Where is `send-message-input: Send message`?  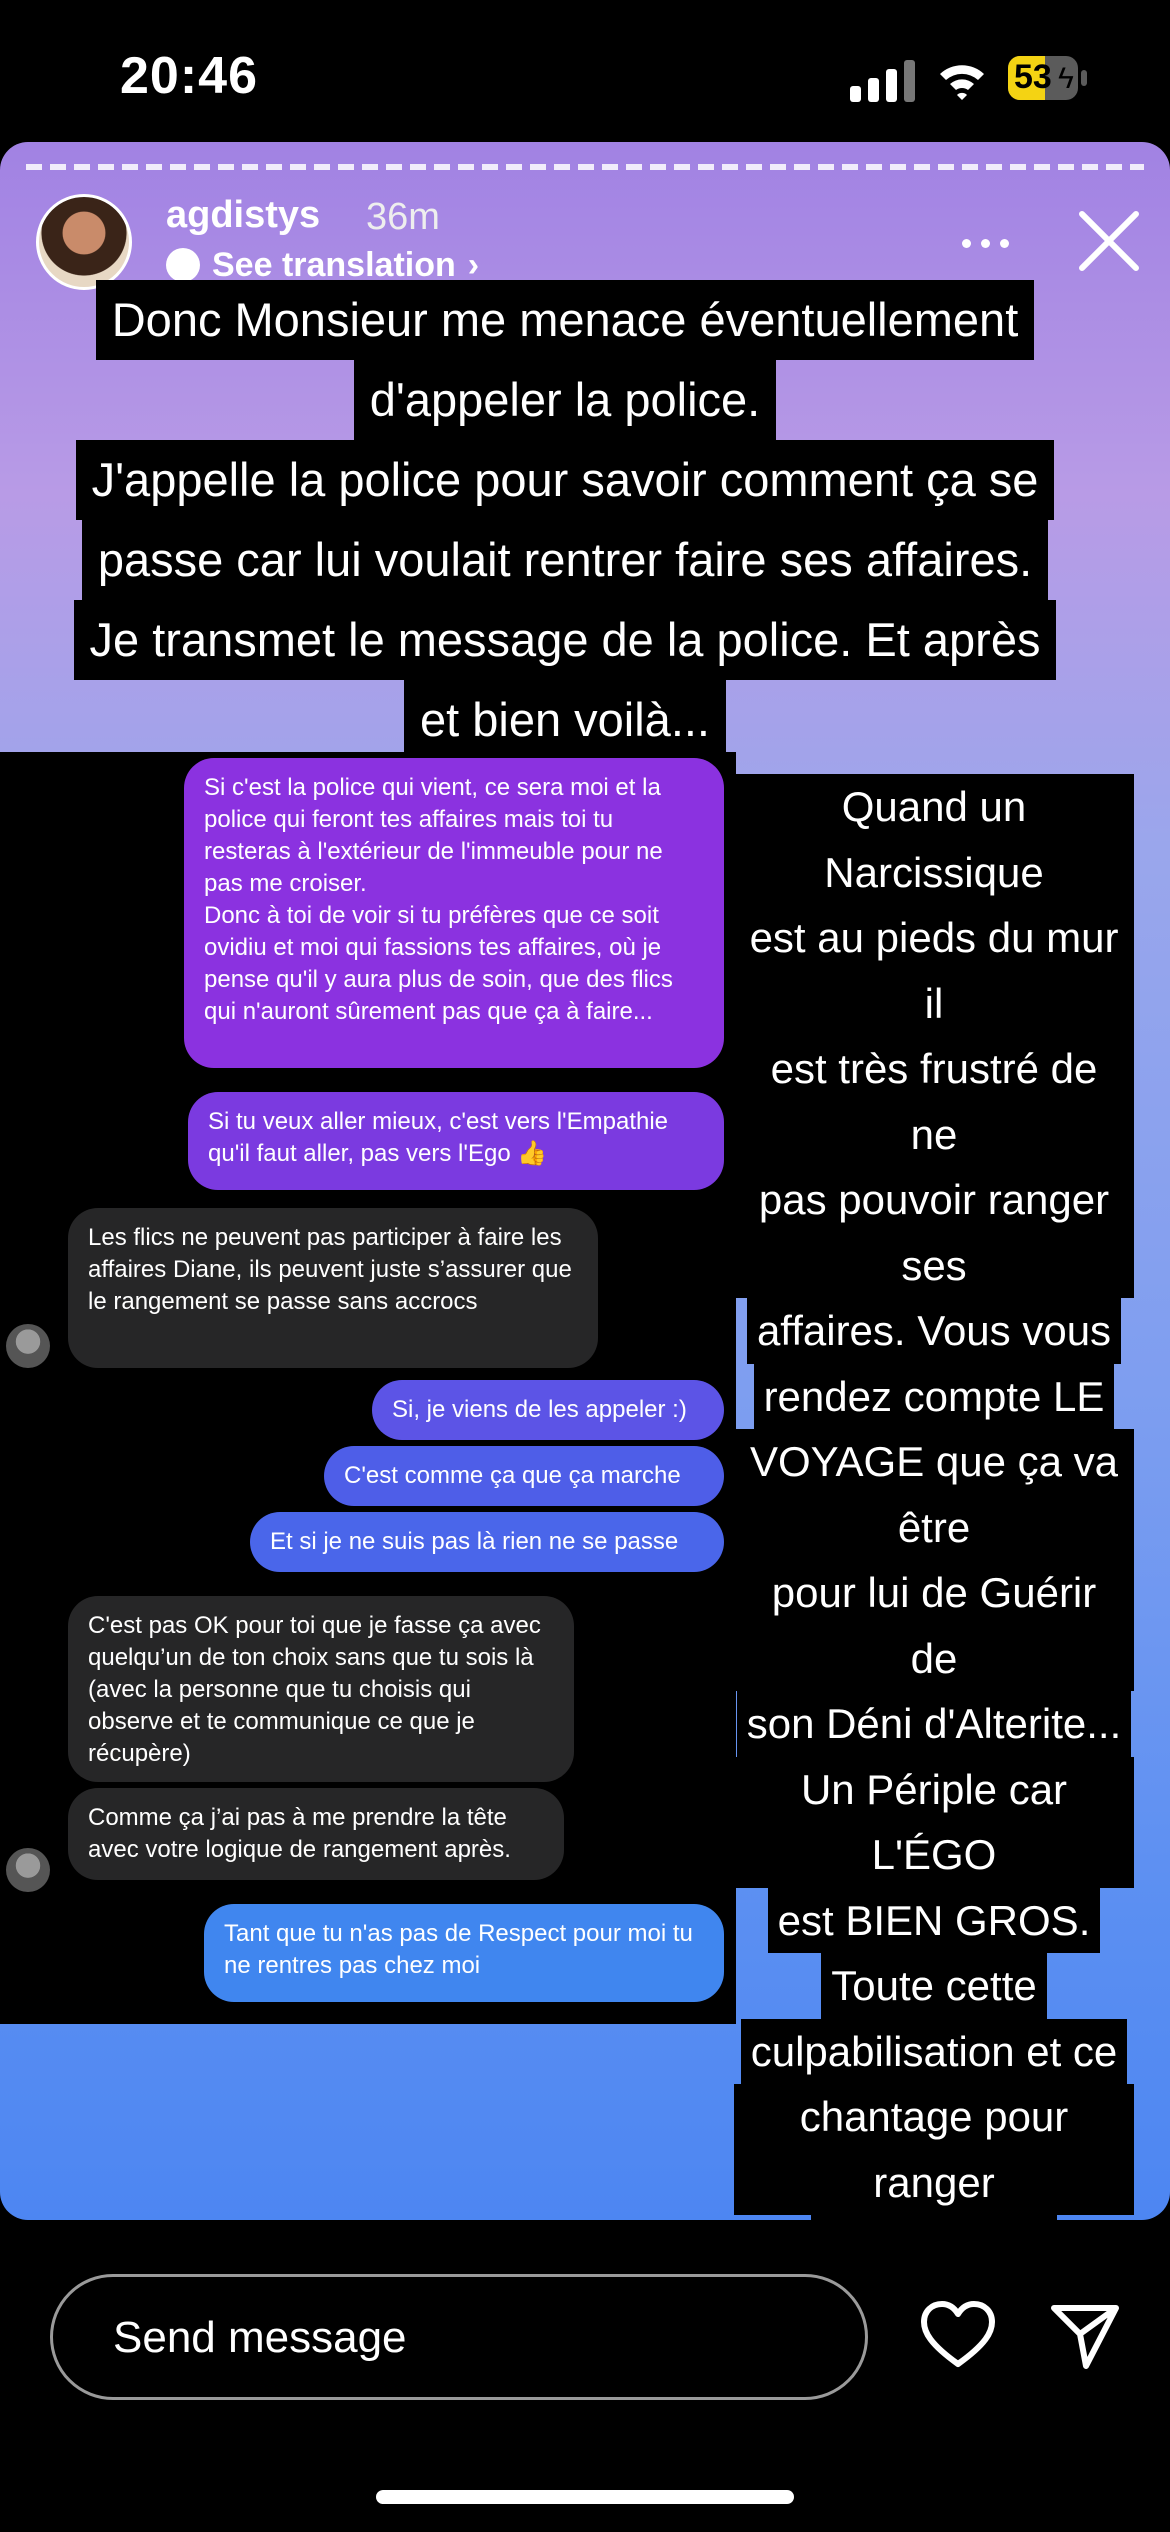 send-message-input: Send message is located at coordinates (459, 2337).